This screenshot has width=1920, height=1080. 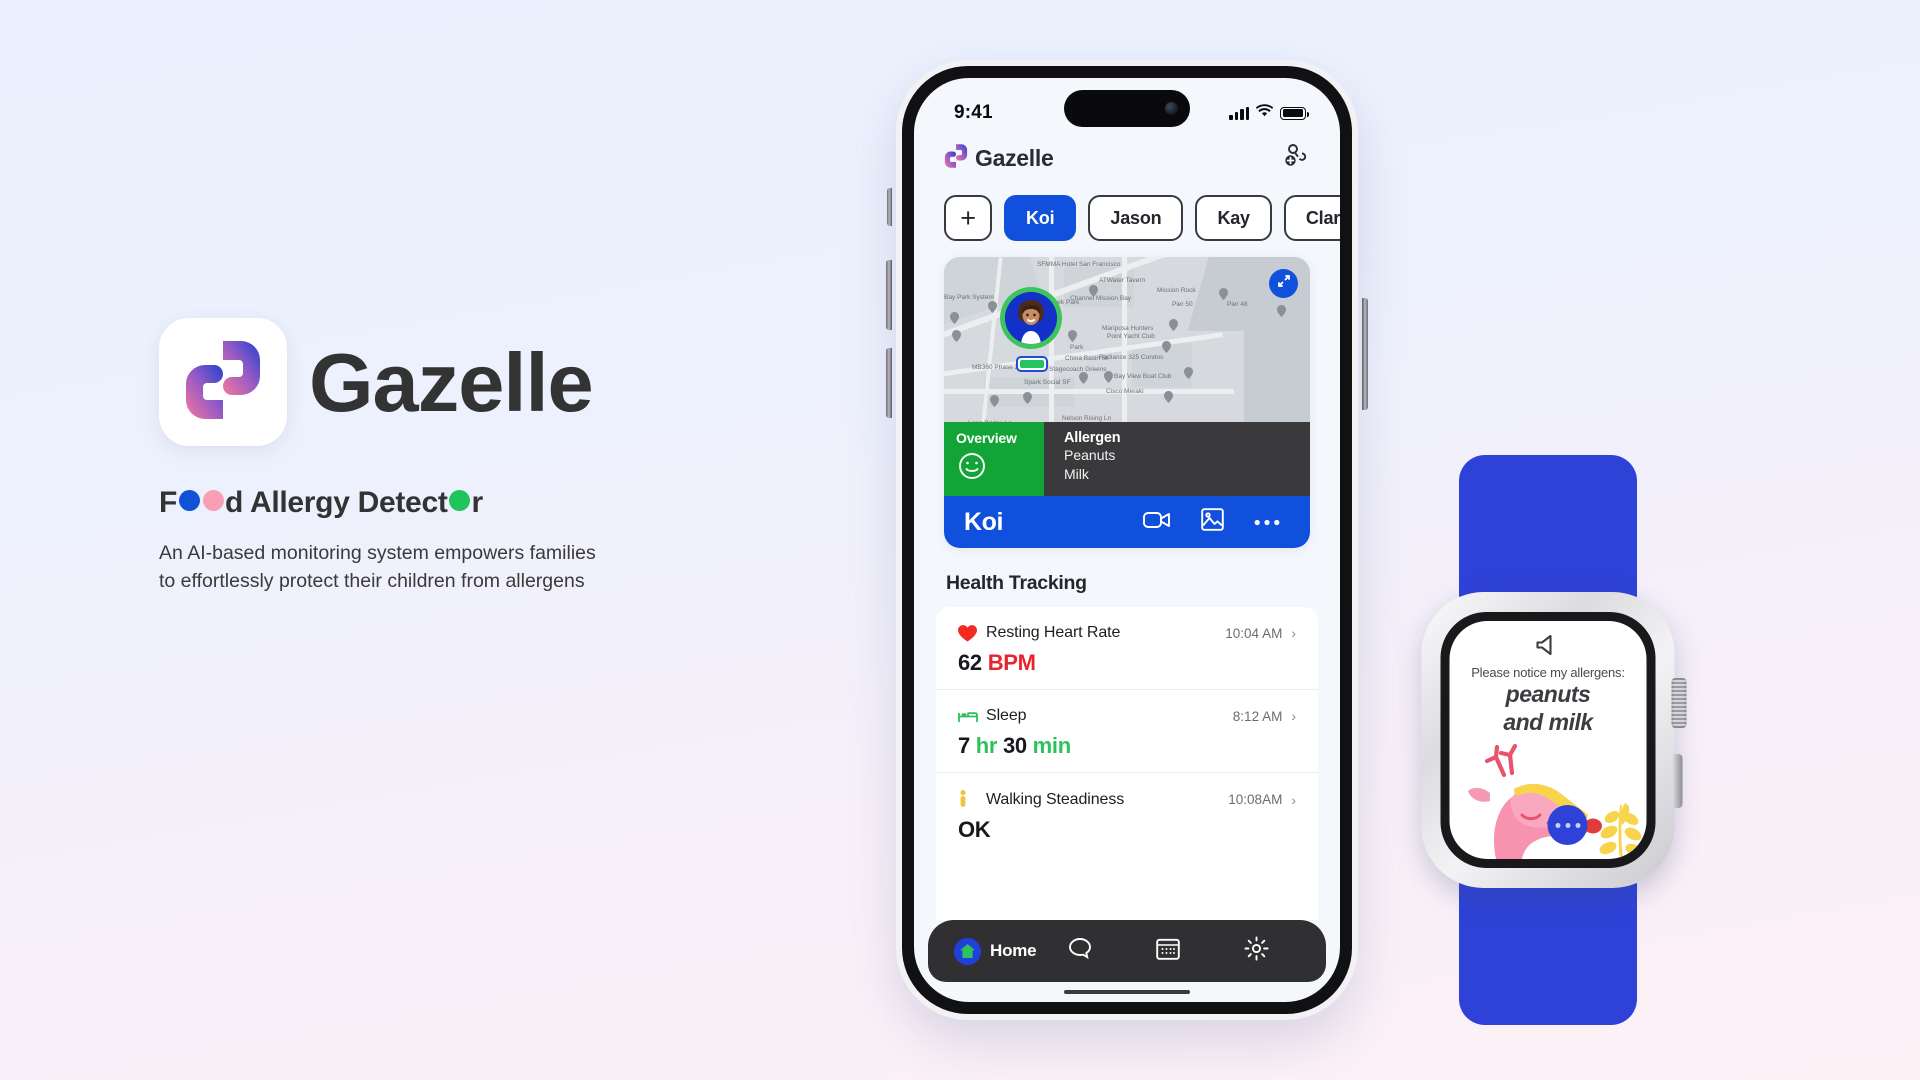 I want to click on battery-icon, so click(x=1294, y=113).